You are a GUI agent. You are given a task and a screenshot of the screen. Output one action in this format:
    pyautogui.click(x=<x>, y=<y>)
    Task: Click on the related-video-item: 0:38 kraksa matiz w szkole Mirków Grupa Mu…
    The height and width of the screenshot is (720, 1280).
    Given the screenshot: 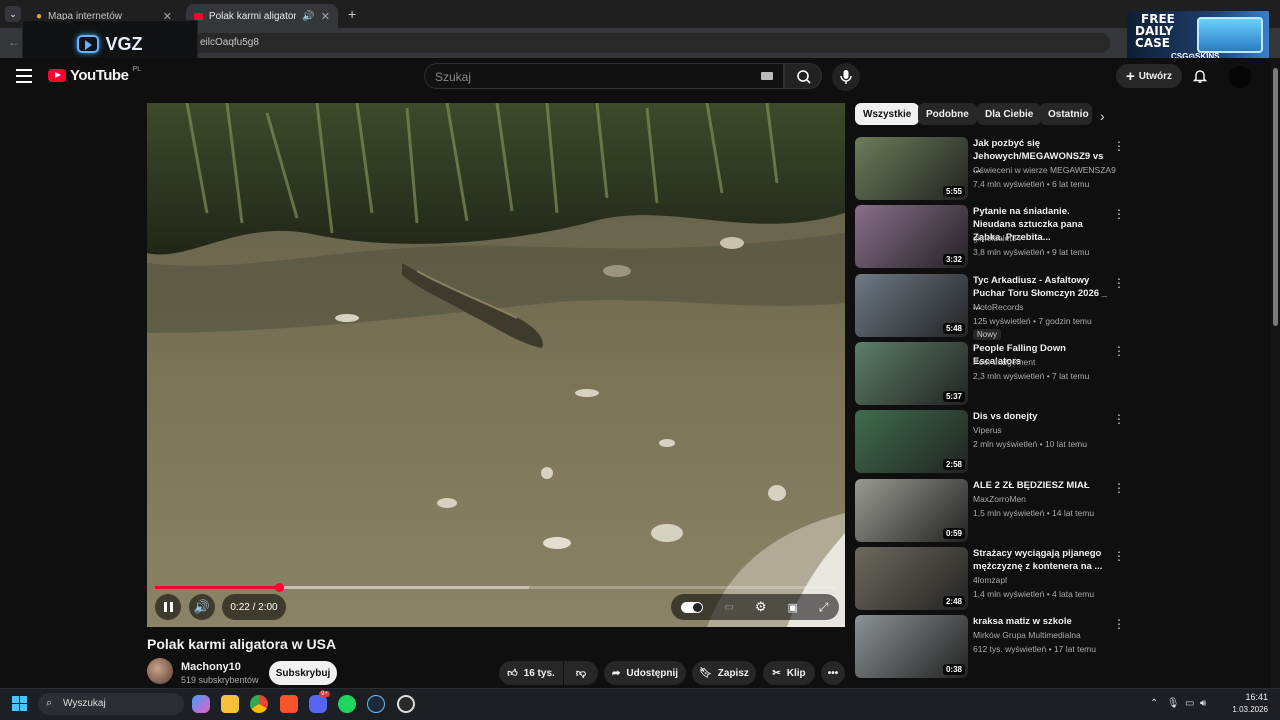 What is the action you would take?
    pyautogui.click(x=990, y=647)
    